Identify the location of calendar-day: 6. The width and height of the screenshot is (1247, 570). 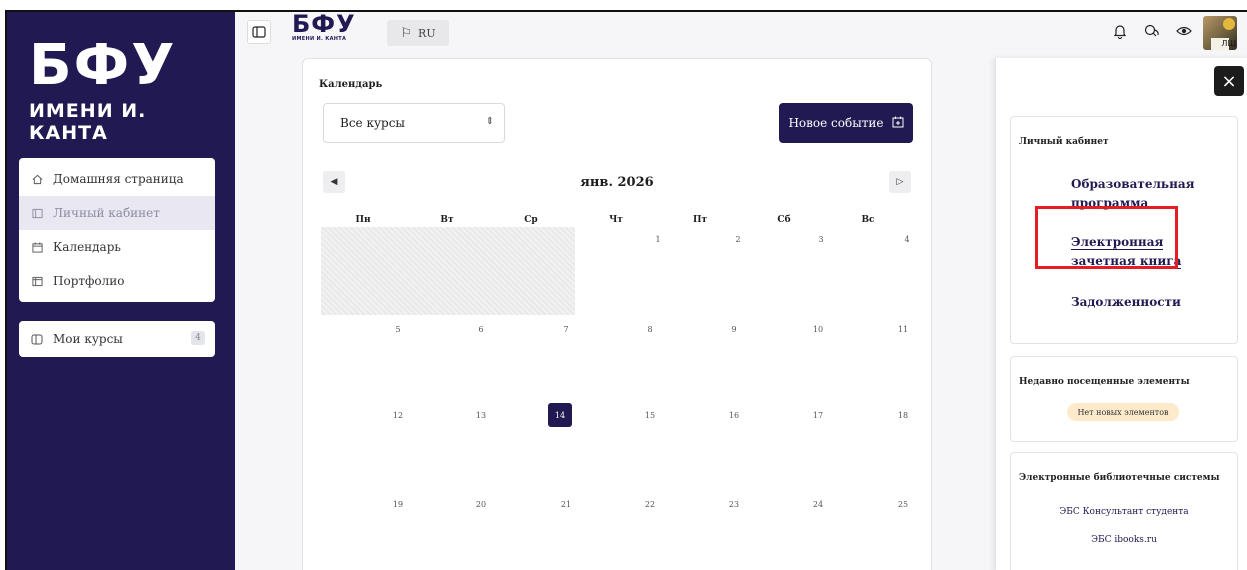
(481, 329).